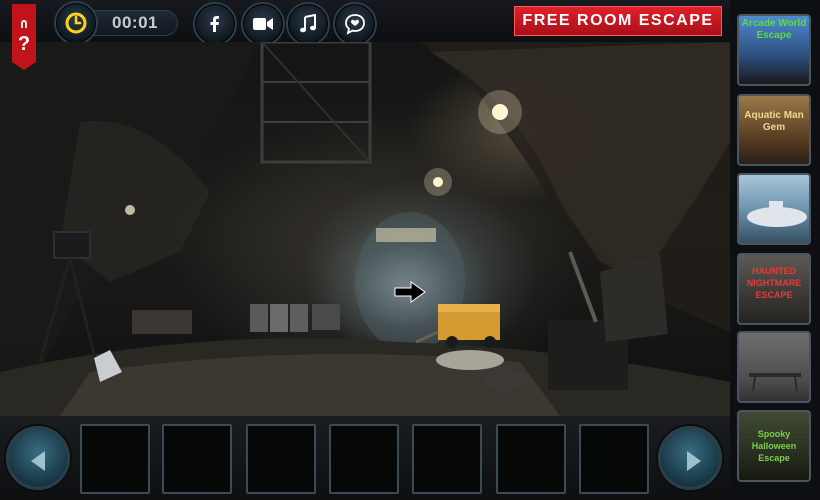 Image resolution: width=820 pixels, height=500 pixels. I want to click on inventory-next-button, so click(690, 458).